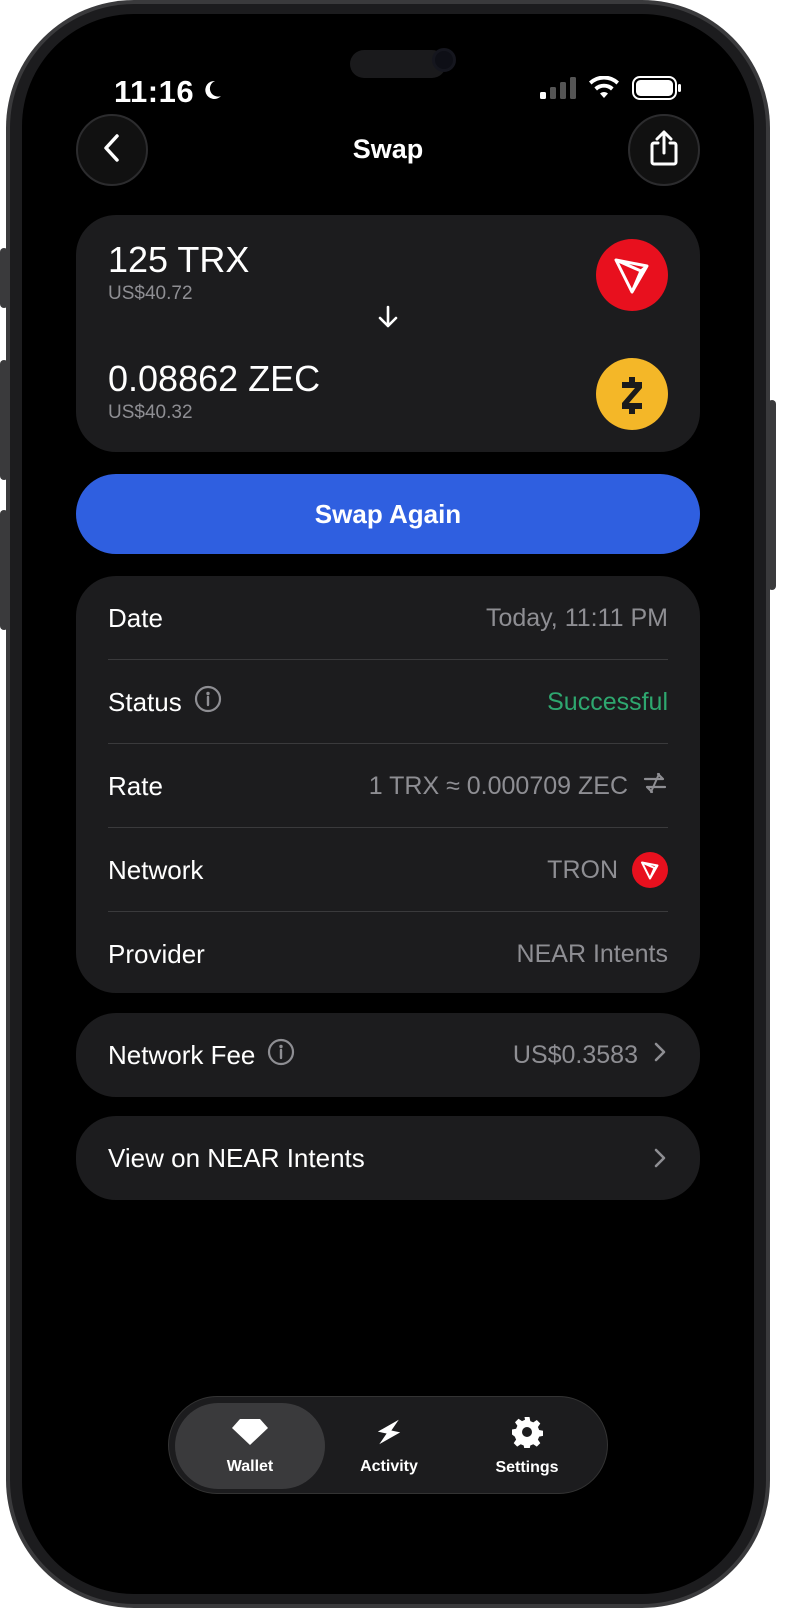  I want to click on explorer-content: View on NEAR Intents, so click(388, 1158).